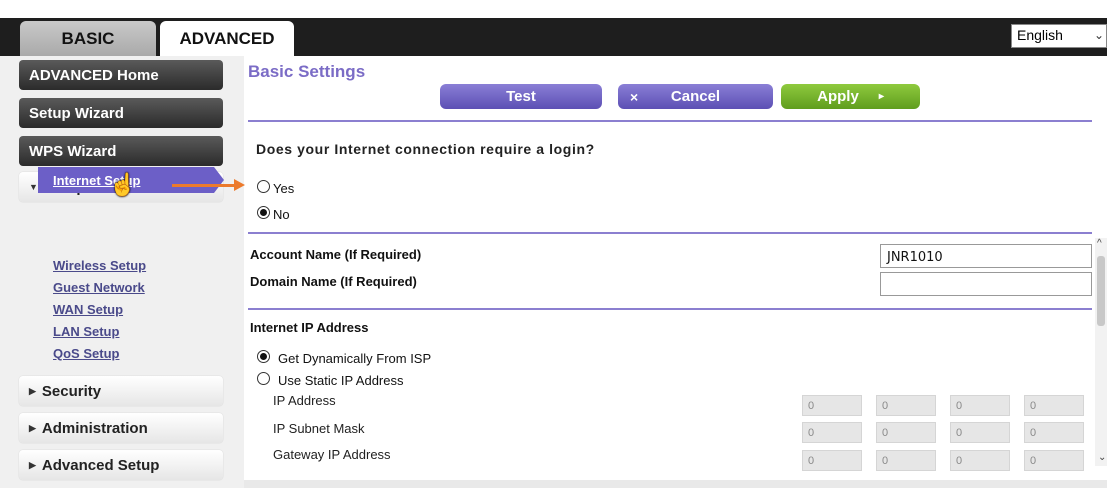  What do you see at coordinates (832, 432) in the screenshot?
I see `subnet-mask-octet-1: 0` at bounding box center [832, 432].